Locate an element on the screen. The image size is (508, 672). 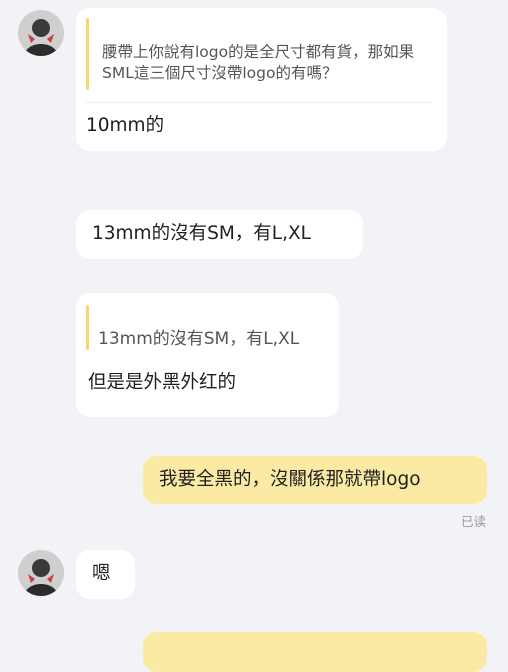
received-message-bubble: 13mm的沒有SM，有L,XL is located at coordinates (219, 234).